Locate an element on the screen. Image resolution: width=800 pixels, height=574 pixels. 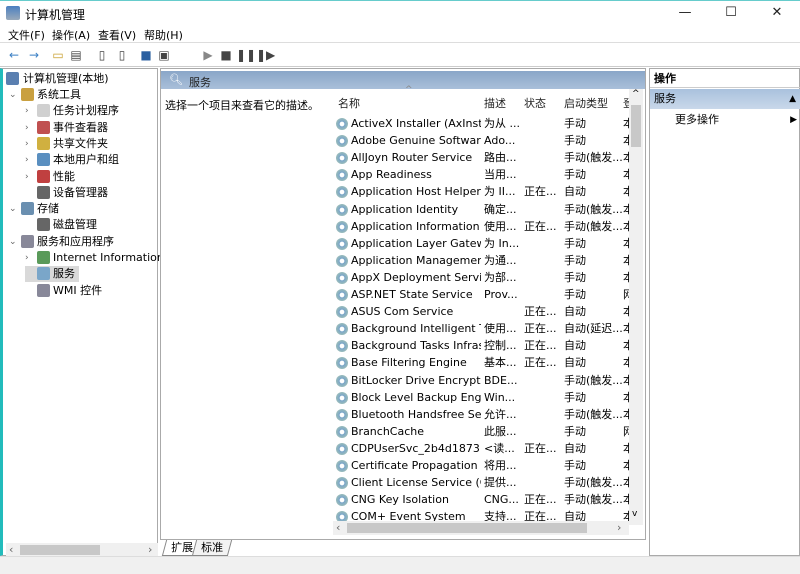
column-name: 名称 is located at coordinates (349, 103).